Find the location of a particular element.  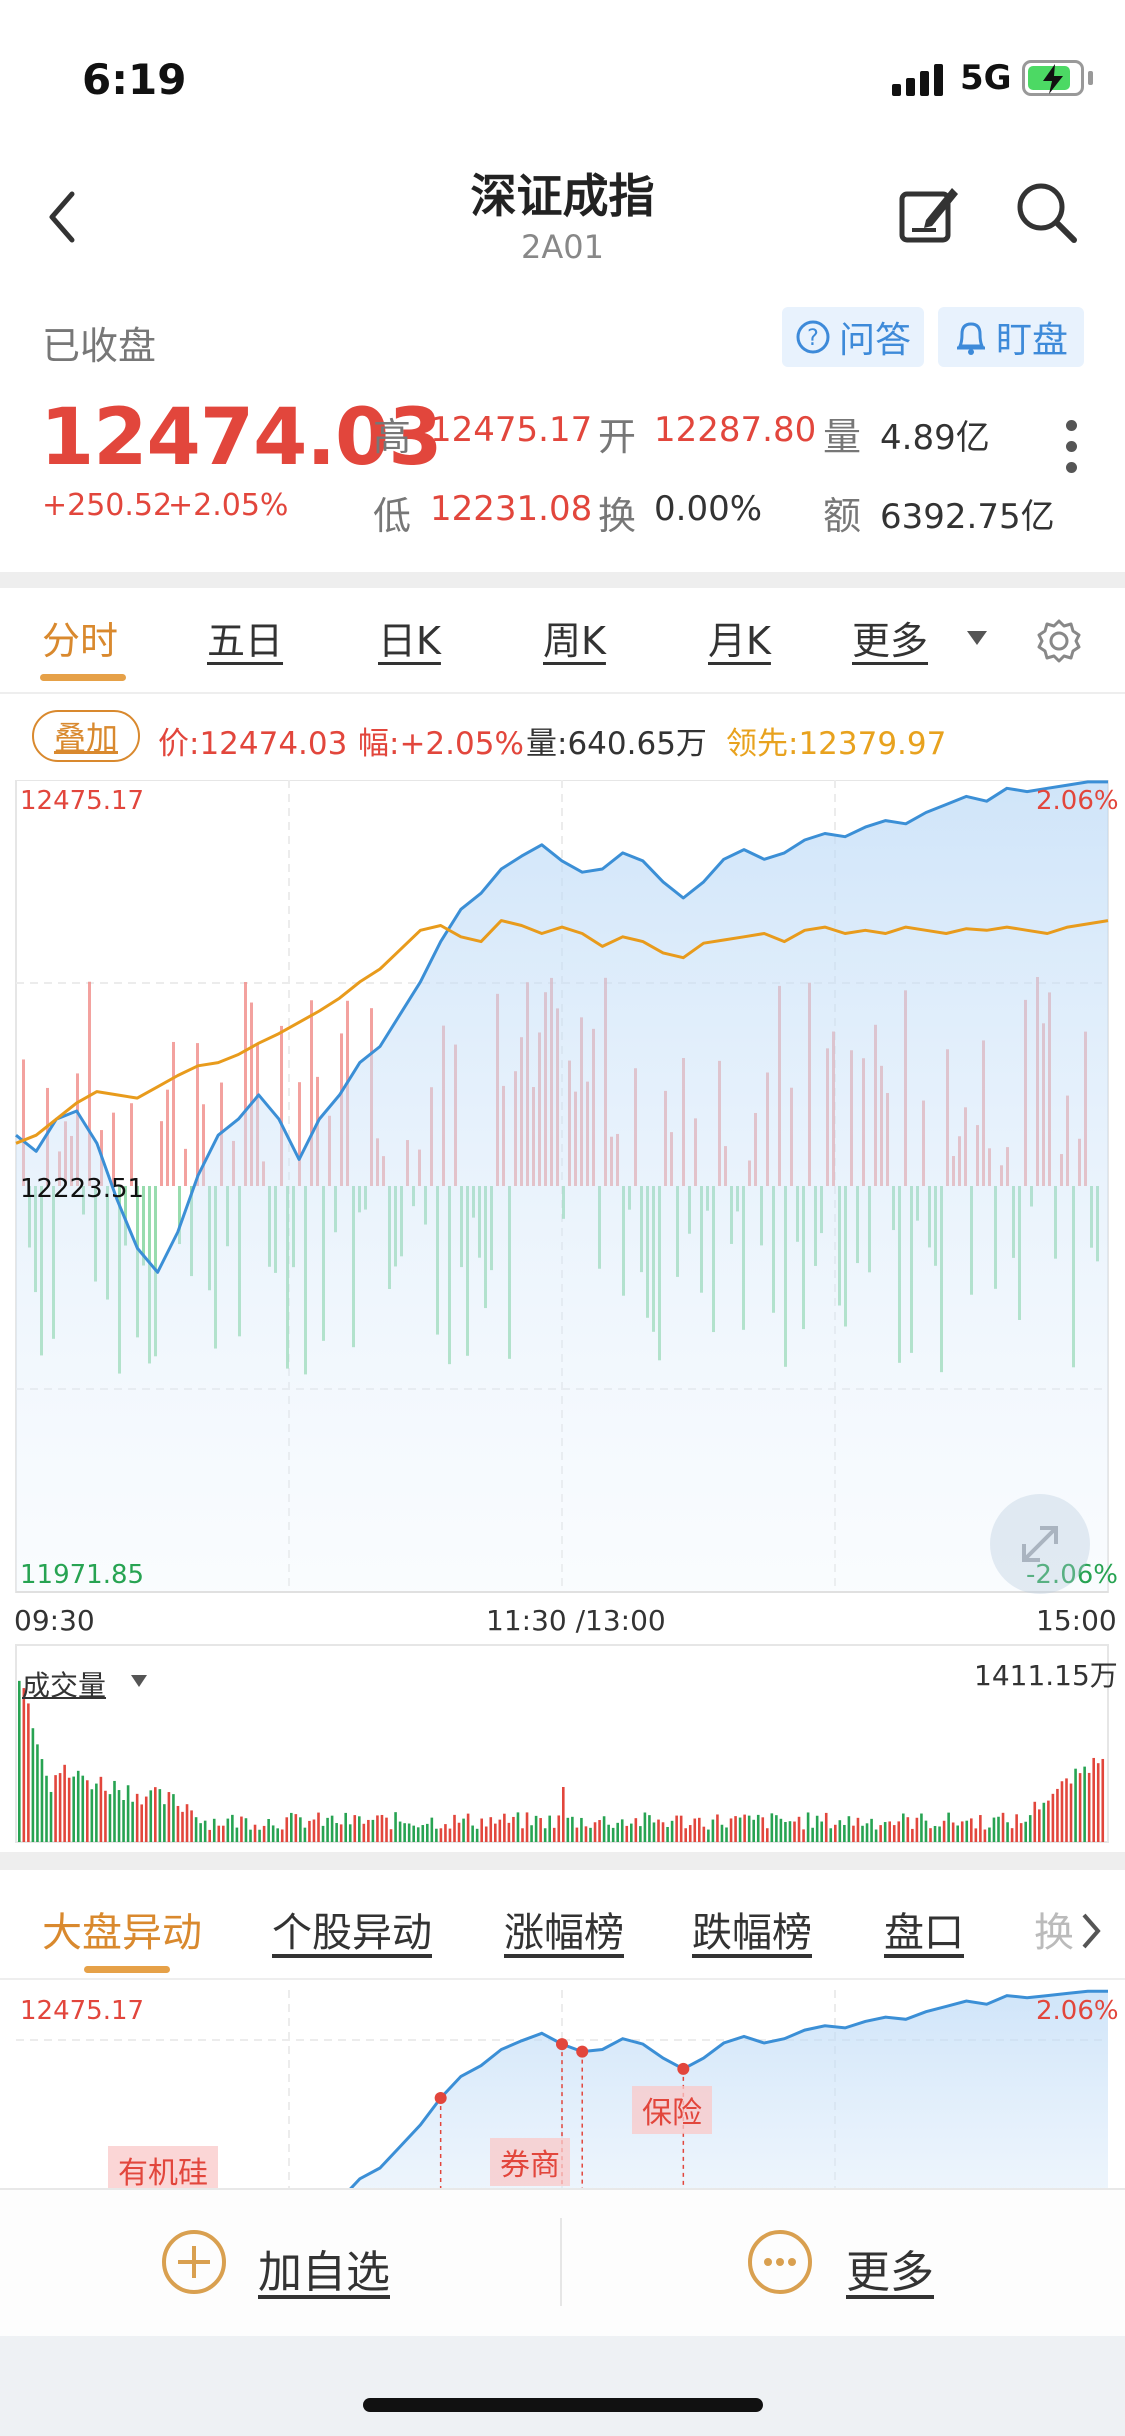

question-icon: ? is located at coordinates (813, 337).